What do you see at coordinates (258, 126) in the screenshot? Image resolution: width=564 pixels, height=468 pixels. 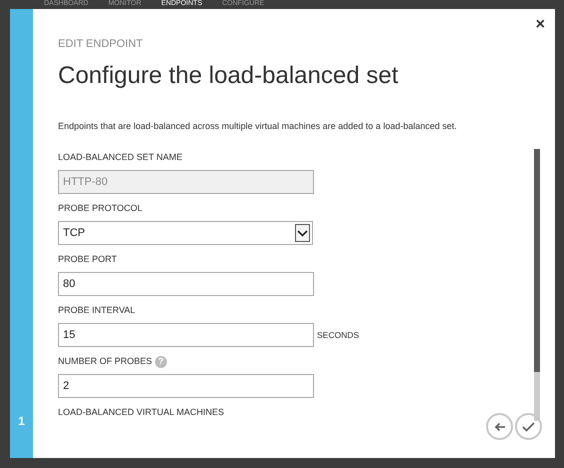 I see `description-text: Endpoints that are load-balanced across multiple virtual machines are added to a load-balanced set.` at bounding box center [258, 126].